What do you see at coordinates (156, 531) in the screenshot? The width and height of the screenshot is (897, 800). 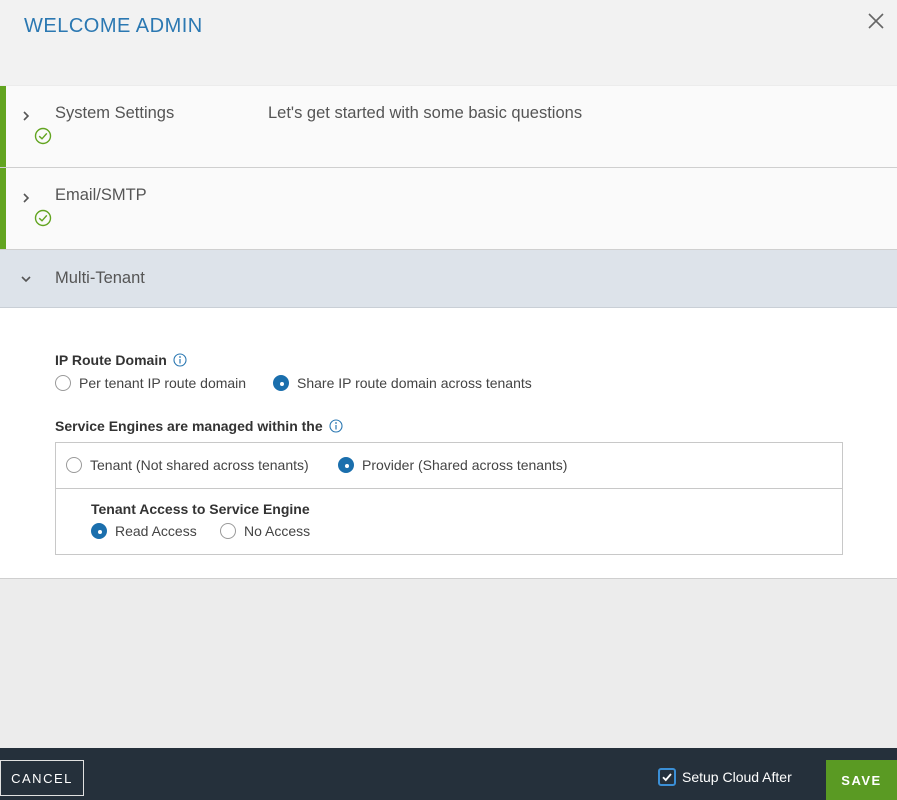 I see `radio-label: Read Access` at bounding box center [156, 531].